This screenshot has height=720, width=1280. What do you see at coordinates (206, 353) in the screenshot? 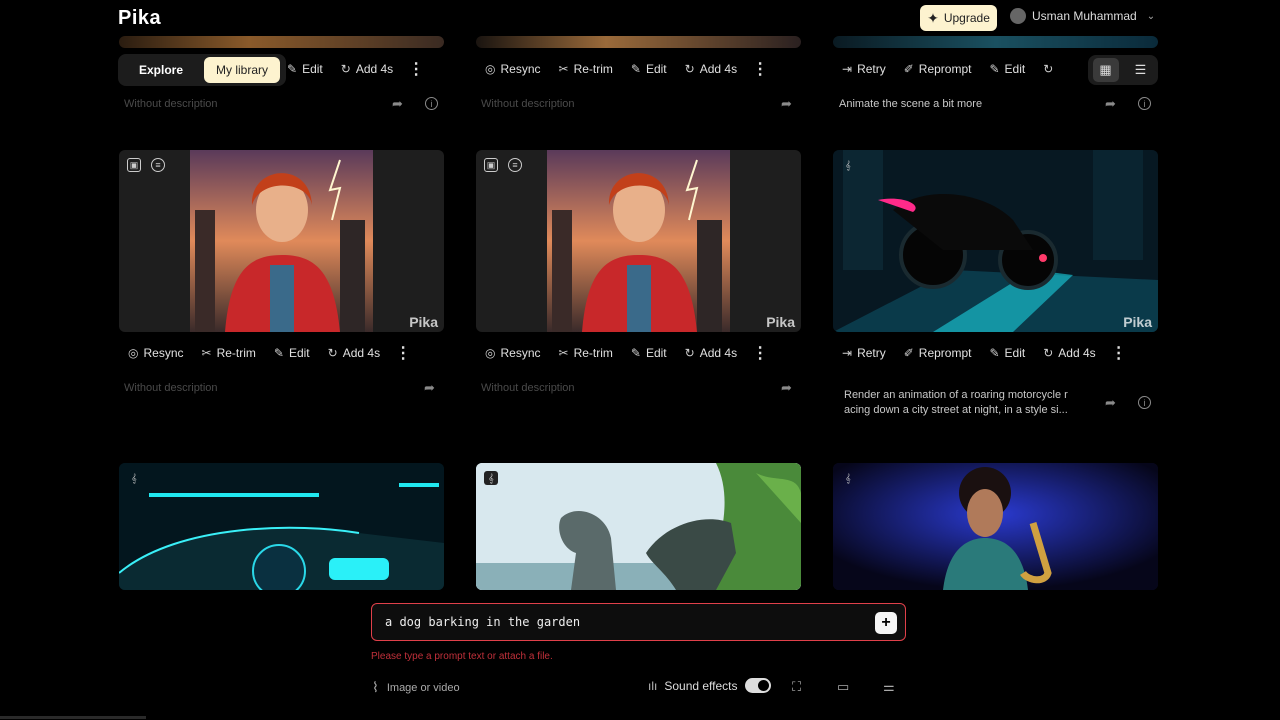
I see `scissors-icon: ✂` at bounding box center [206, 353].